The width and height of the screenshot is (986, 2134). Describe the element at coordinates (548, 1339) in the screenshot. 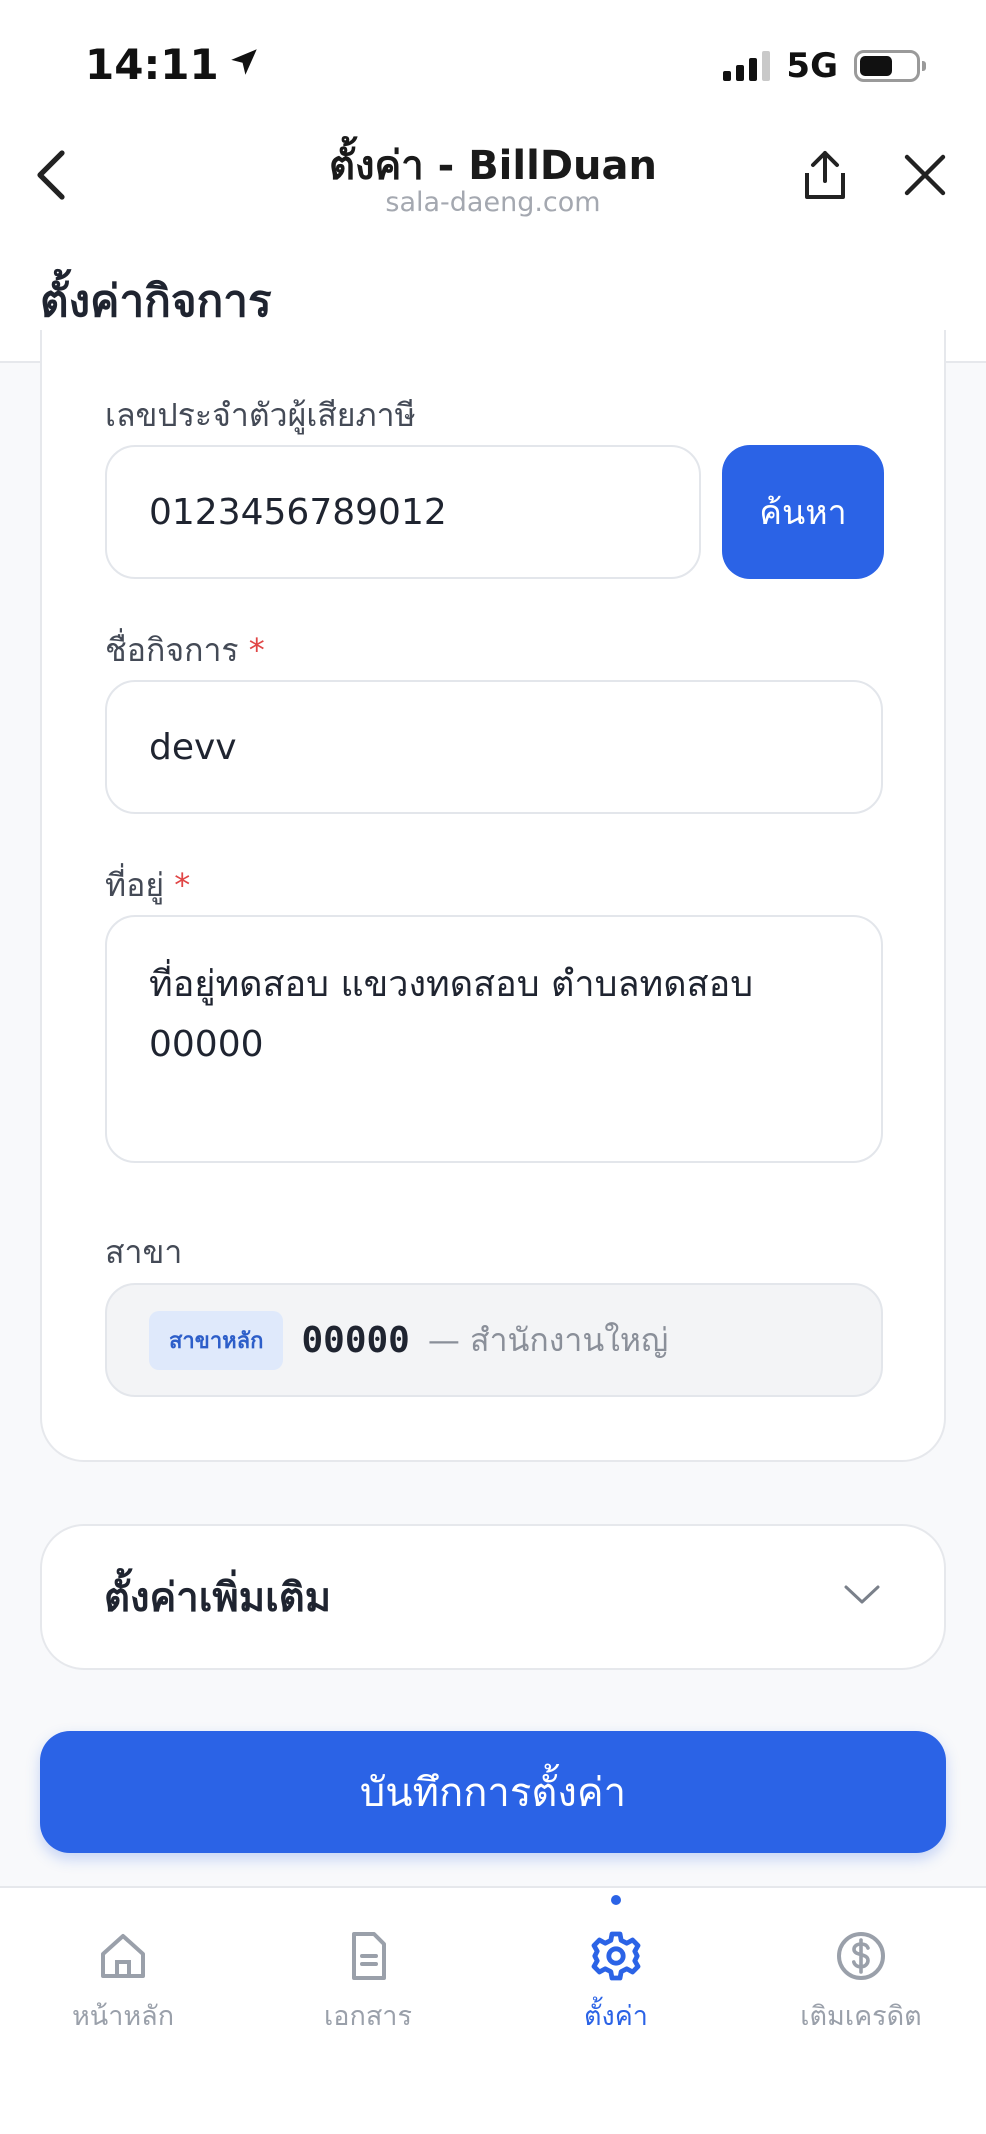

I see `branch-name: — สำนักงานใหญ่` at that location.